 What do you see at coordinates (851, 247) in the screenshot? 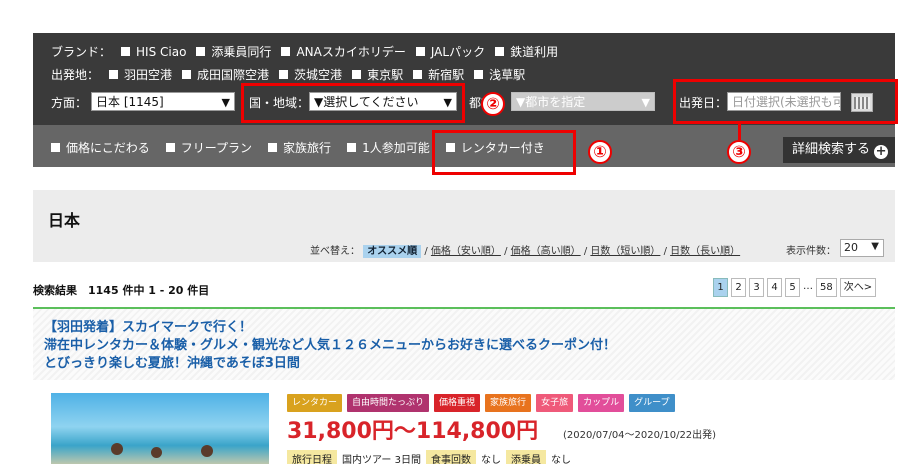
I see `count-value: 20` at bounding box center [851, 247].